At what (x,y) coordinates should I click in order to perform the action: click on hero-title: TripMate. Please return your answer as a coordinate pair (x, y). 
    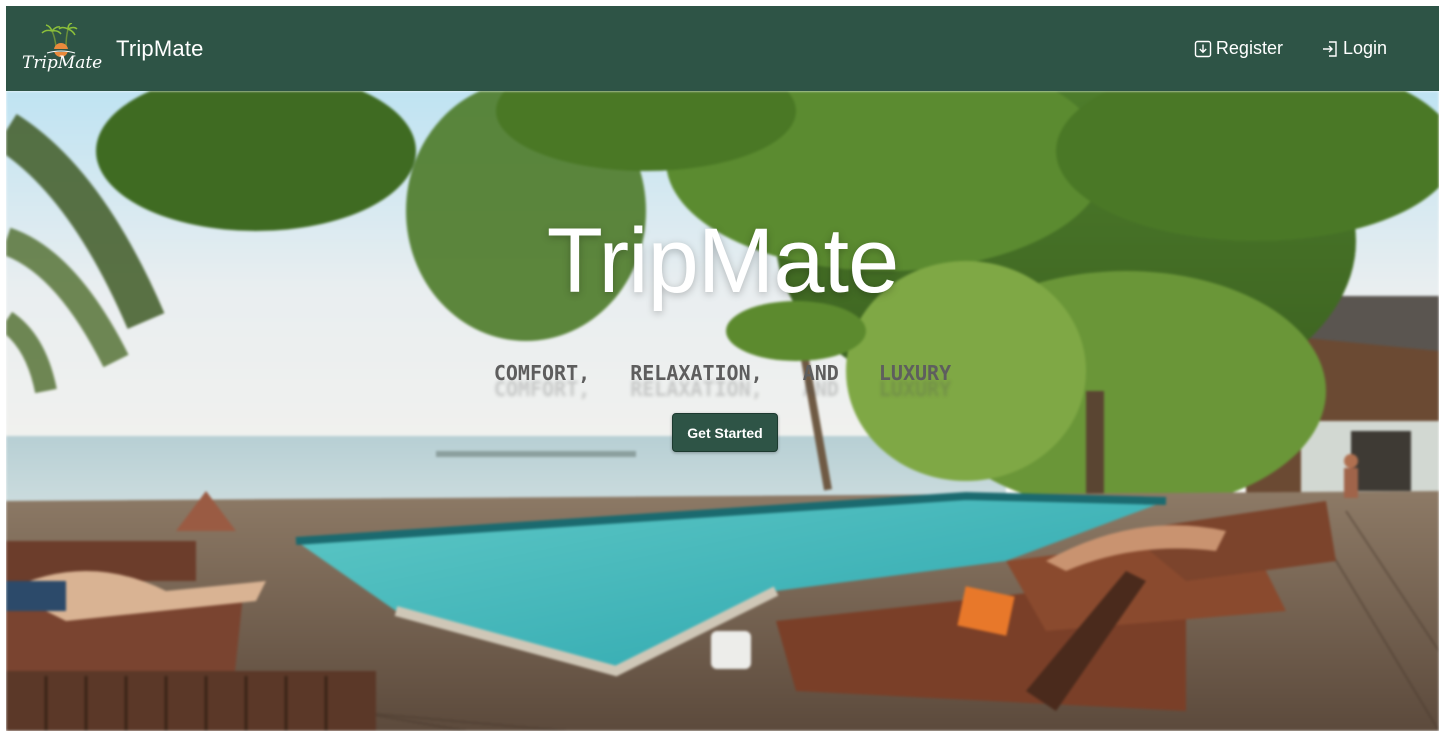
    Looking at the image, I should click on (723, 261).